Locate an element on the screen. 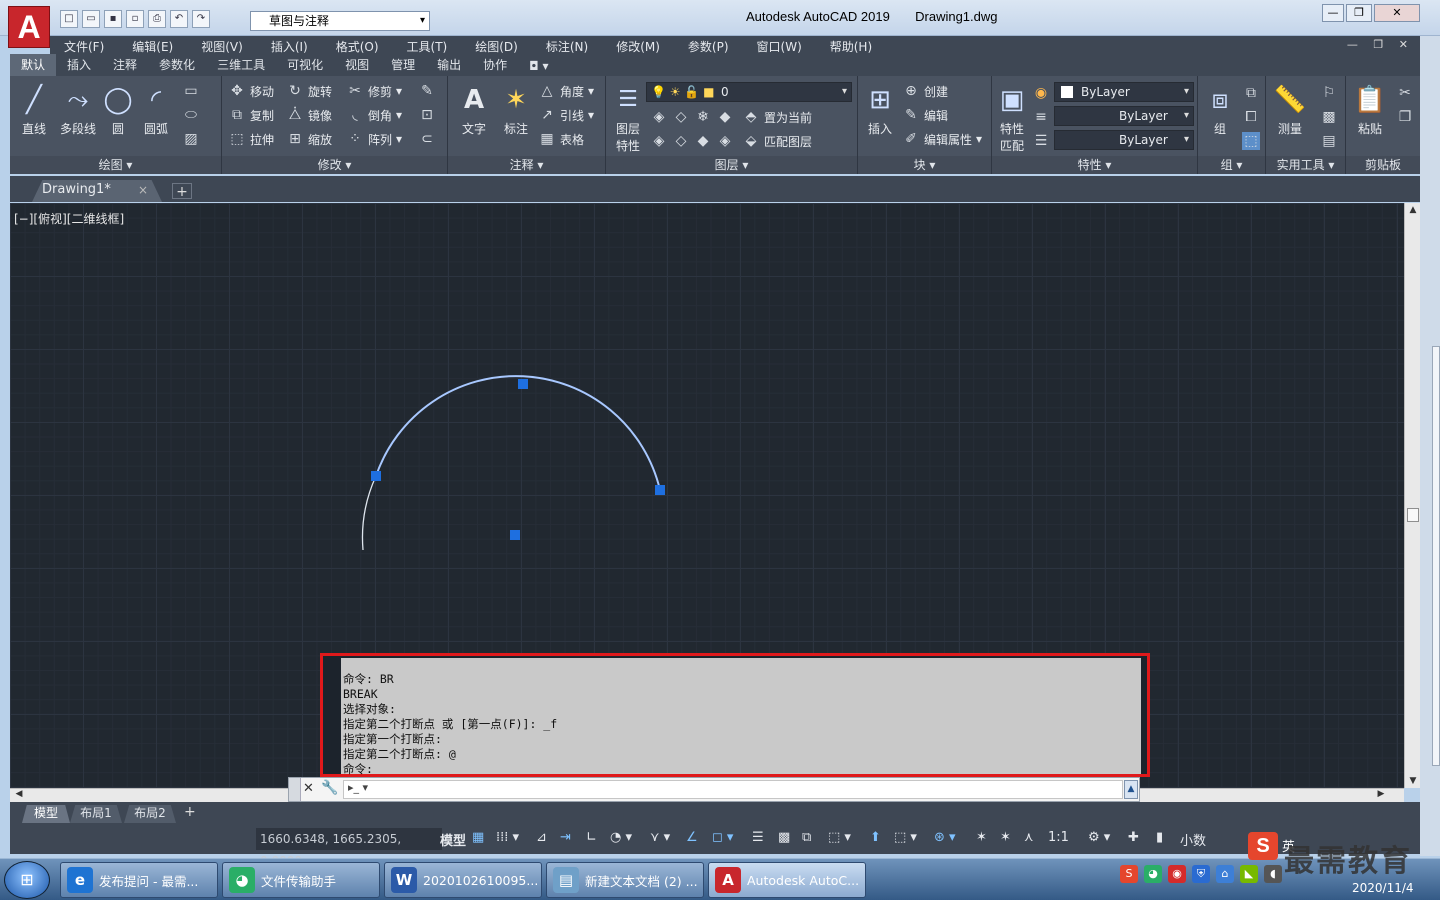 The image size is (1440, 900). grid-icon: ▦ is located at coordinates (478, 837).